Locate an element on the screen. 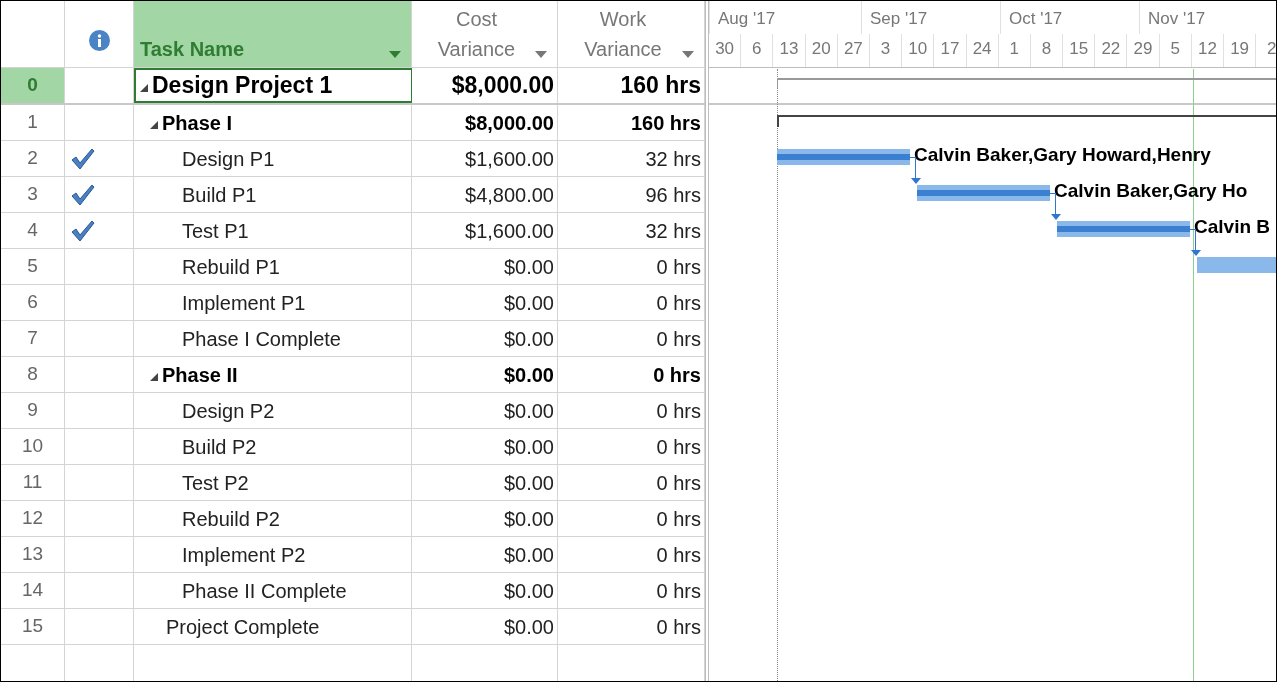 The height and width of the screenshot is (682, 1277). task-name: Design P2 is located at coordinates (228, 410).